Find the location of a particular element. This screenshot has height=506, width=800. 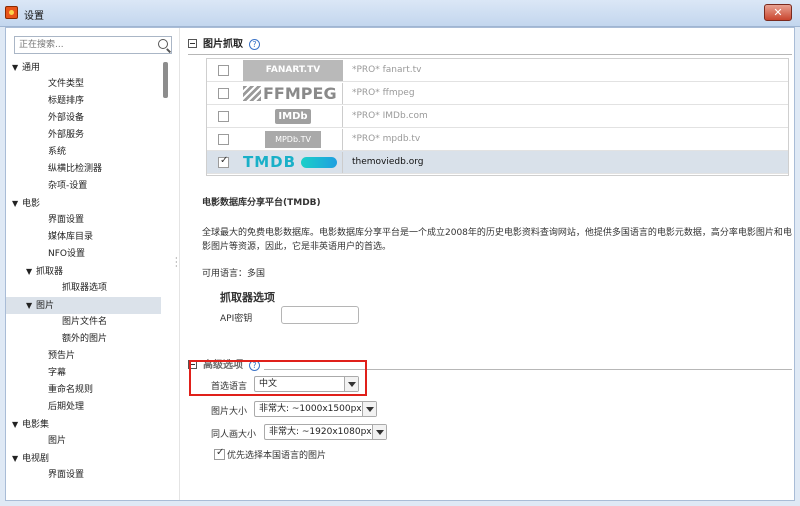

sidebar-item-label: 电影 is located at coordinates (31, 204).